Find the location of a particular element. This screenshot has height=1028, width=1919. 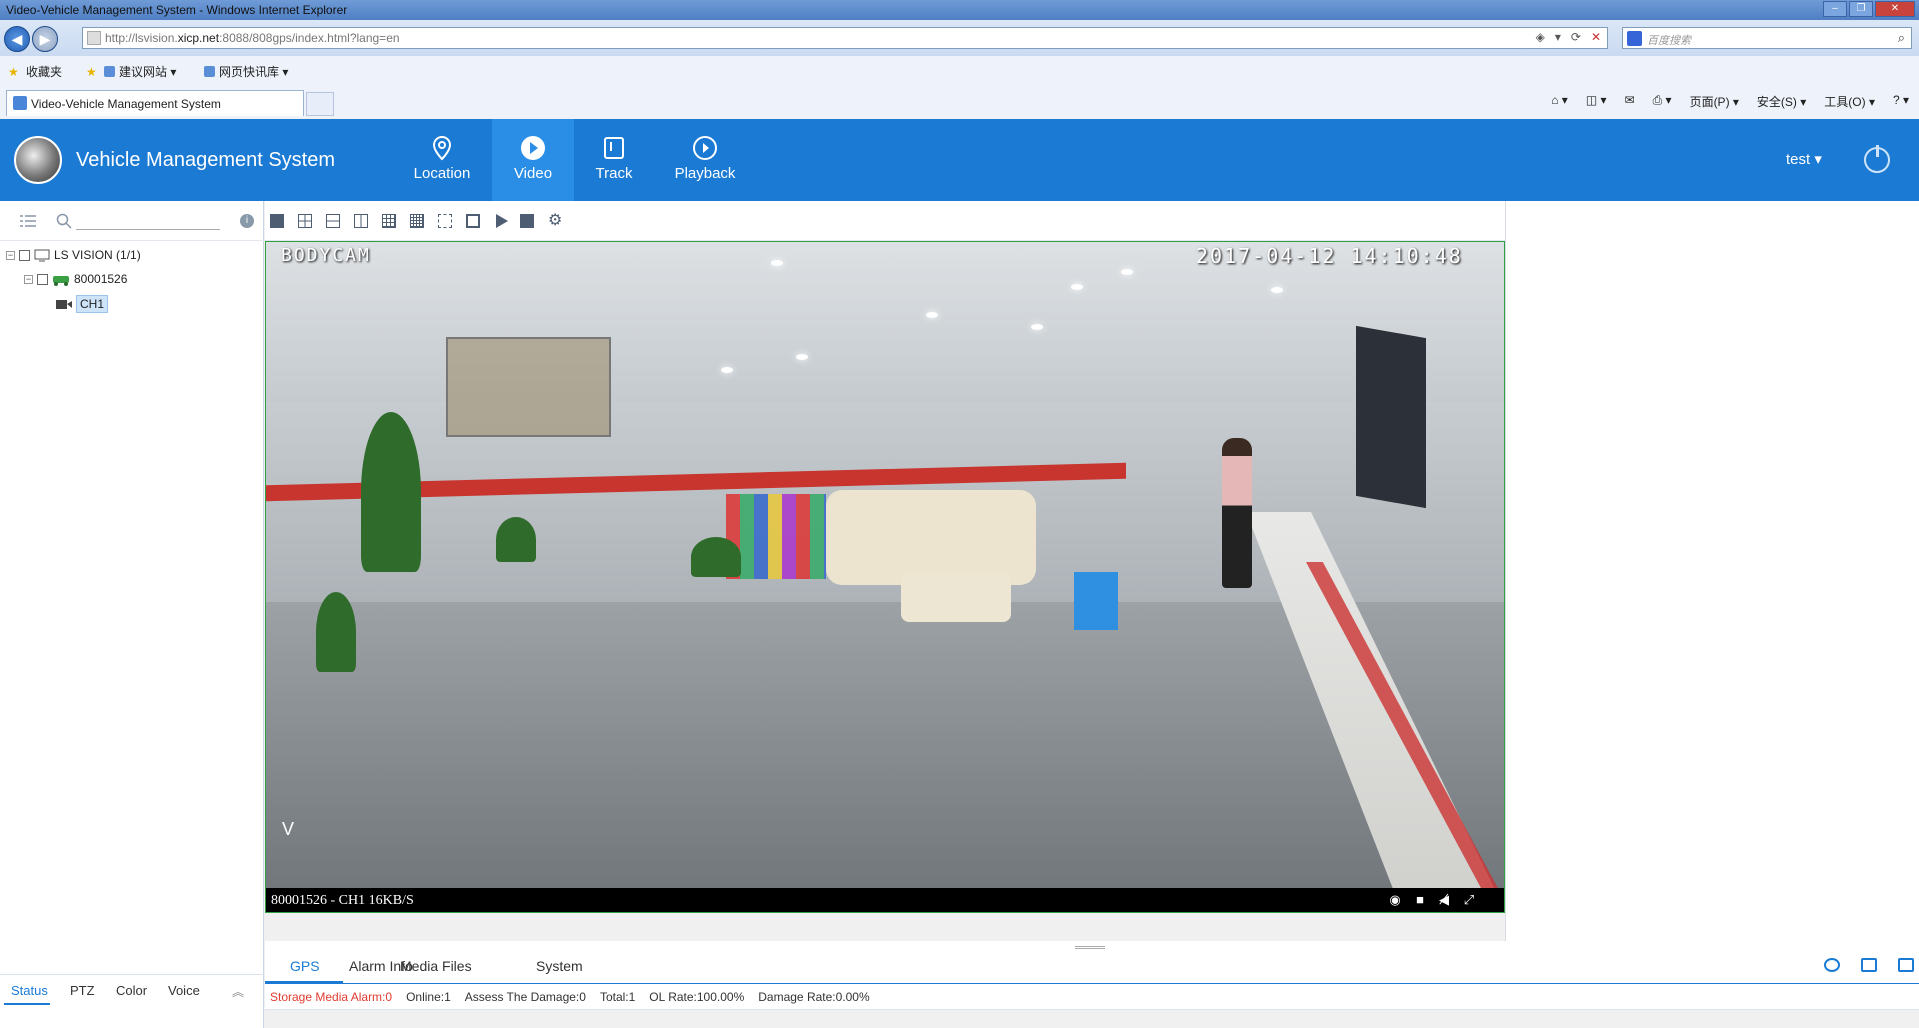

page-menu: 页面(P) ▾ is located at coordinates (1714, 101).